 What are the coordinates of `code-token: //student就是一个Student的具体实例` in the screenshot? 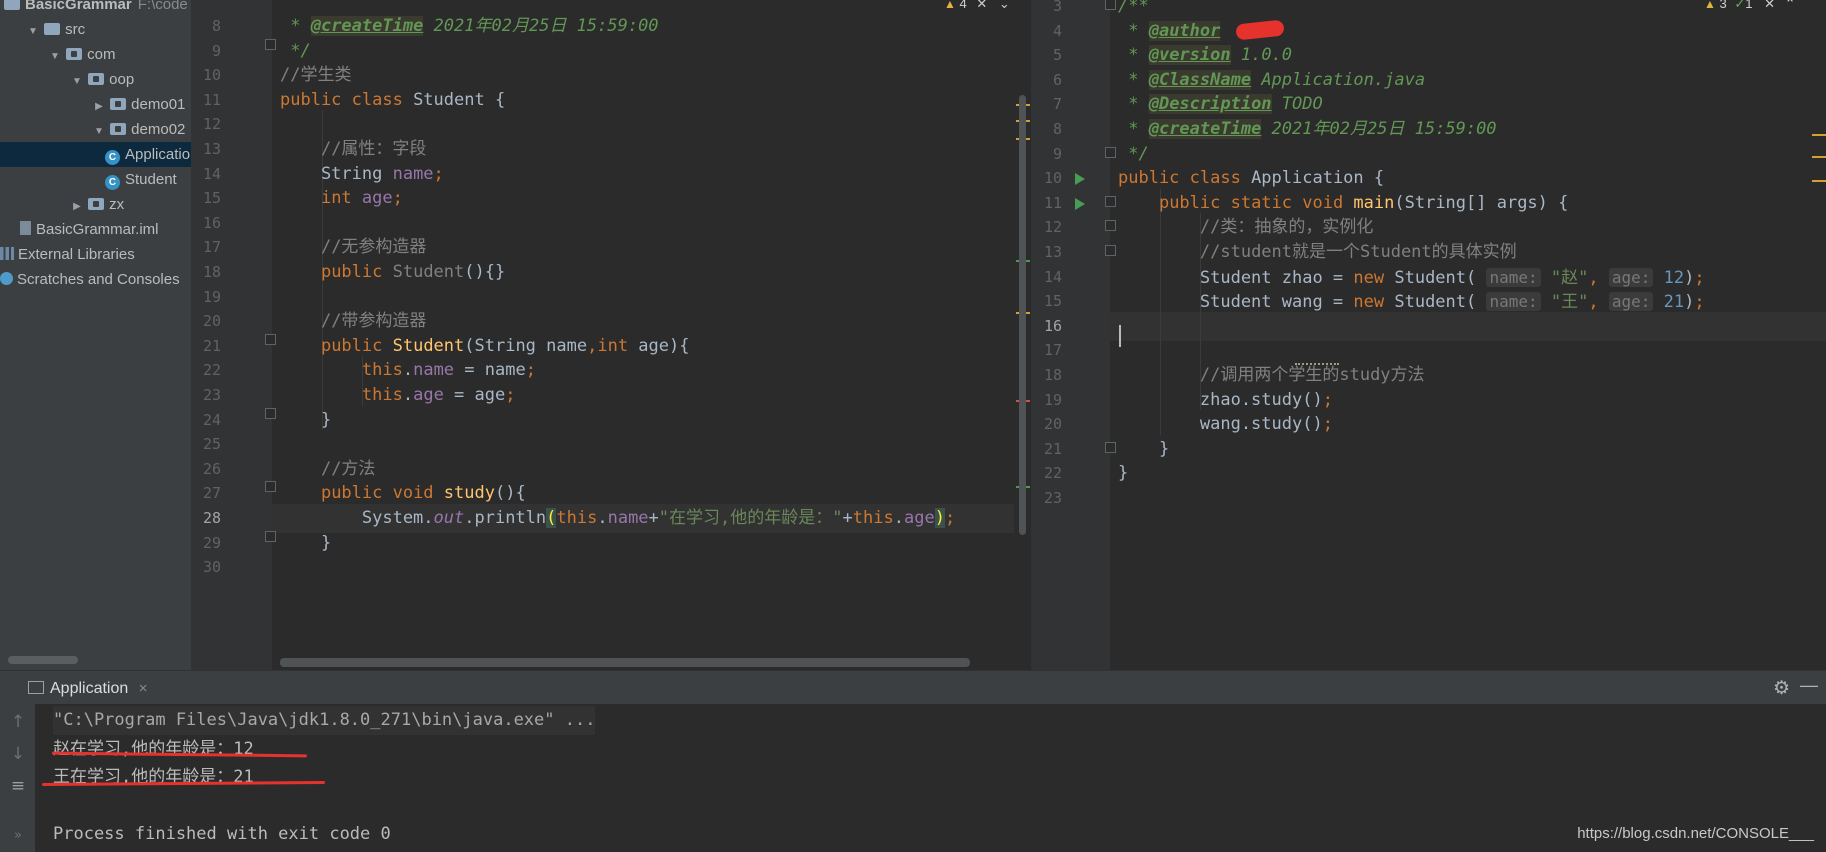 It's located at (1358, 252).